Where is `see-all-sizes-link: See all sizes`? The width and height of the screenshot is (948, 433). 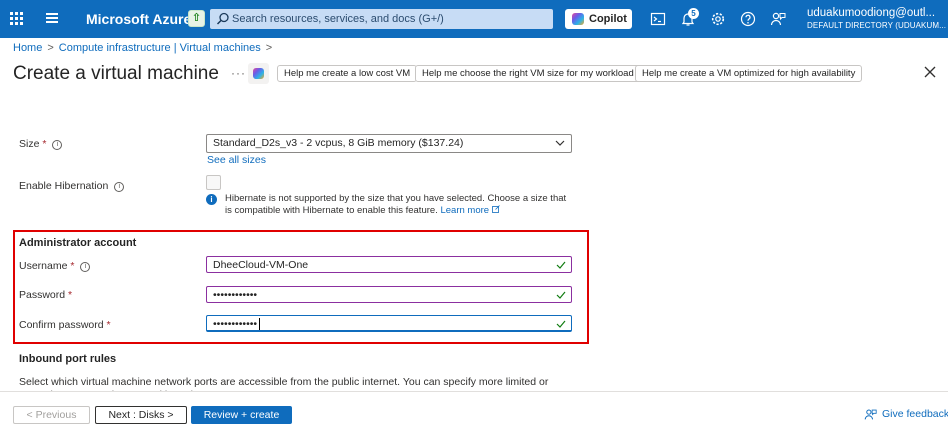
see-all-sizes-link: See all sizes is located at coordinates (236, 160).